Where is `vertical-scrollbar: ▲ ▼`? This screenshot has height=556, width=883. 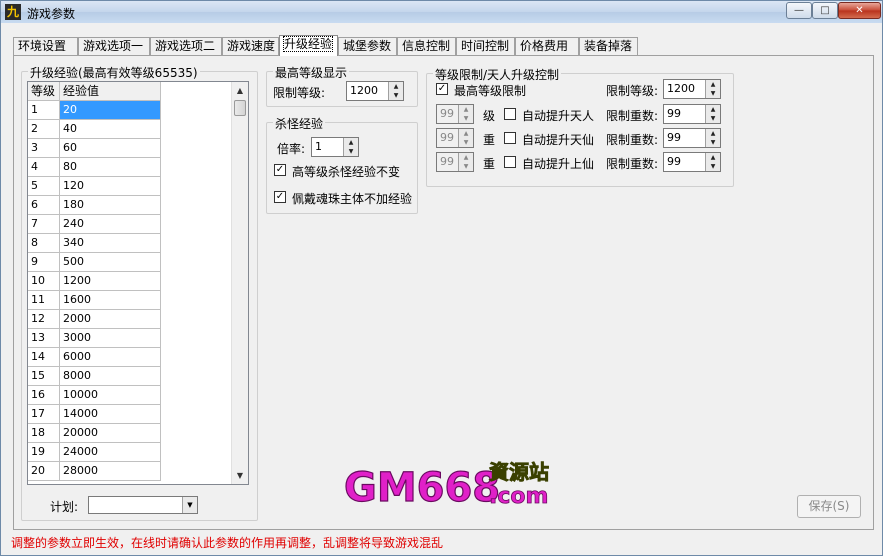 vertical-scrollbar: ▲ ▼ is located at coordinates (239, 283).